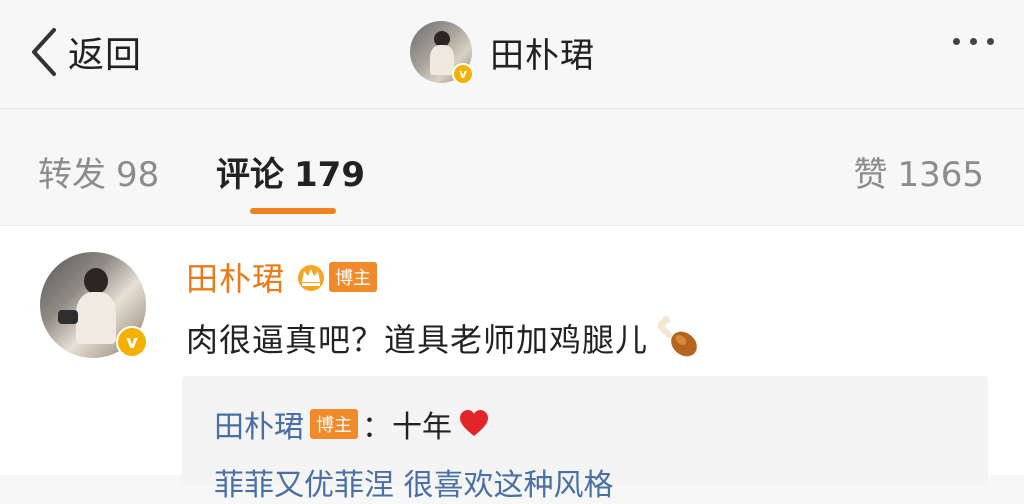 Image resolution: width=1024 pixels, height=504 pixels. What do you see at coordinates (474, 423) in the screenshot?
I see `heart-icon` at bounding box center [474, 423].